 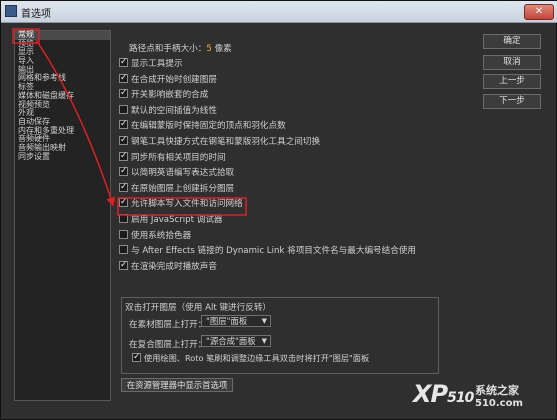 I want to click on option-row: 使用系统拾色器, so click(x=155, y=235).